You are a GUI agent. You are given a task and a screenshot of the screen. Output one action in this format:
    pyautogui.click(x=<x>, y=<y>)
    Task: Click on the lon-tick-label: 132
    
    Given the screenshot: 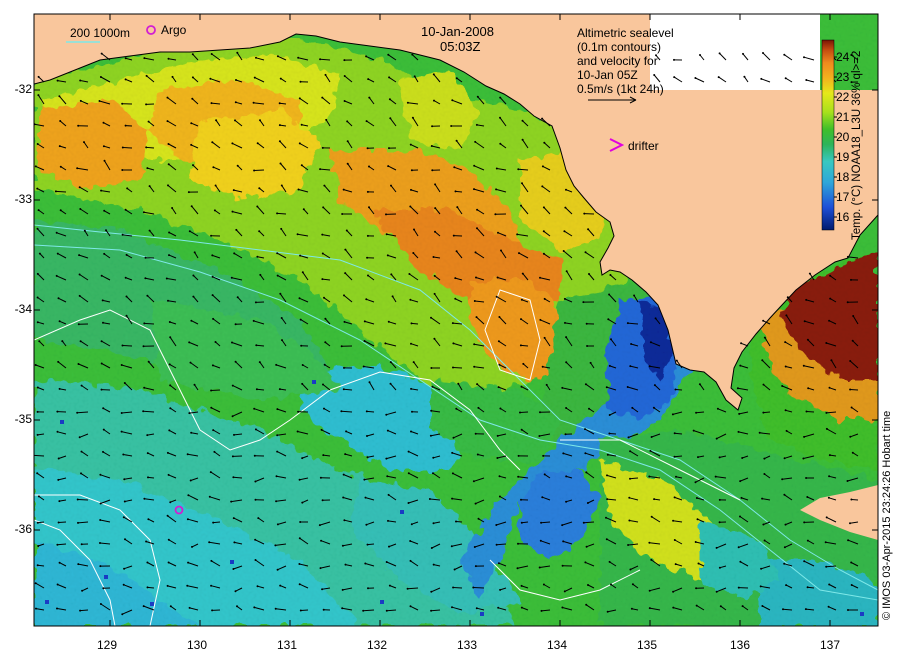 What is the action you would take?
    pyautogui.click(x=377, y=645)
    